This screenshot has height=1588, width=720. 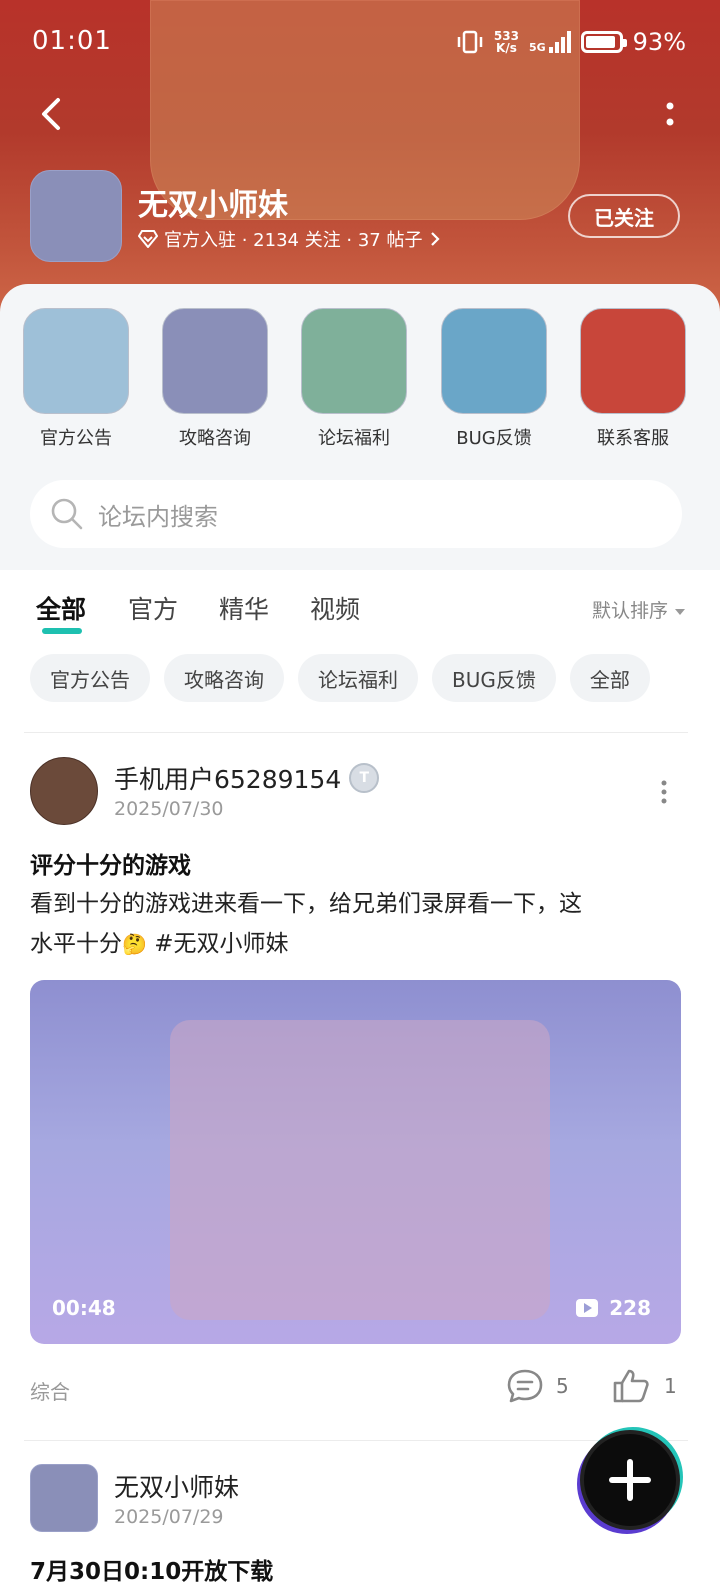 I want to click on tab-label: 全部, so click(x=61, y=609).